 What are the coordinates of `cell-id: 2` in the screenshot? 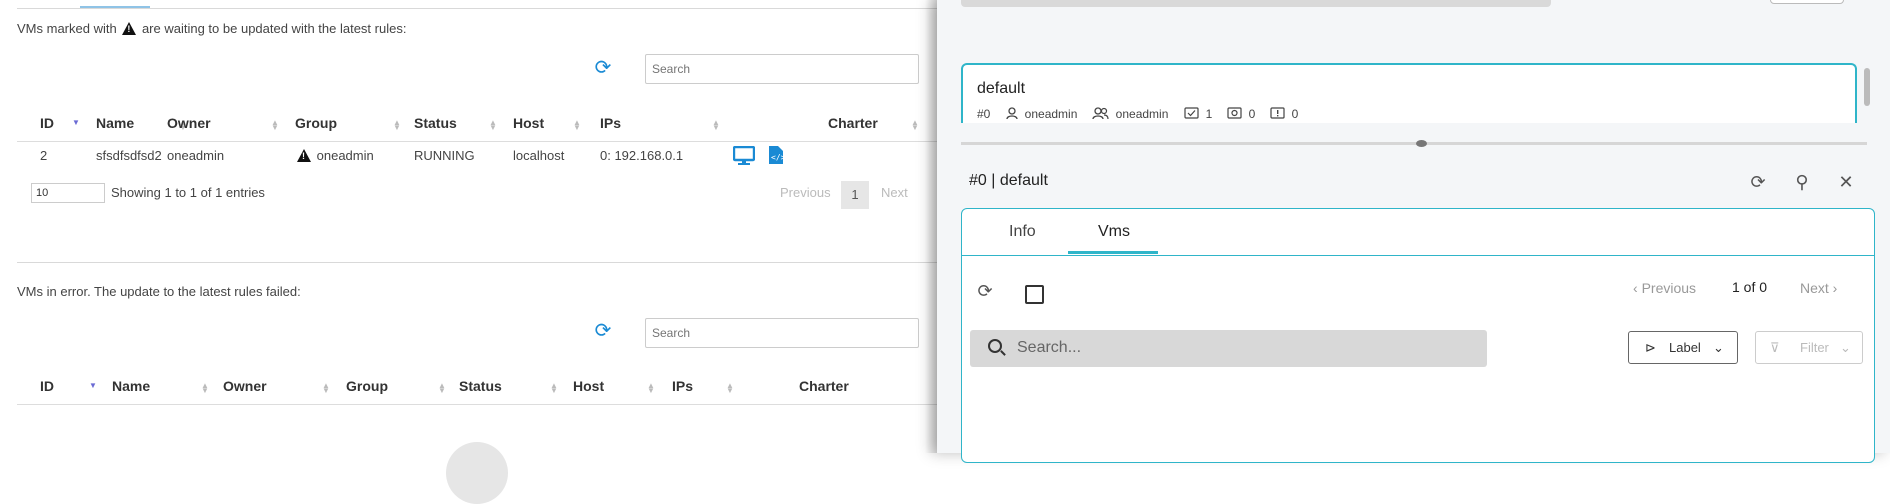 It's located at (44, 155).